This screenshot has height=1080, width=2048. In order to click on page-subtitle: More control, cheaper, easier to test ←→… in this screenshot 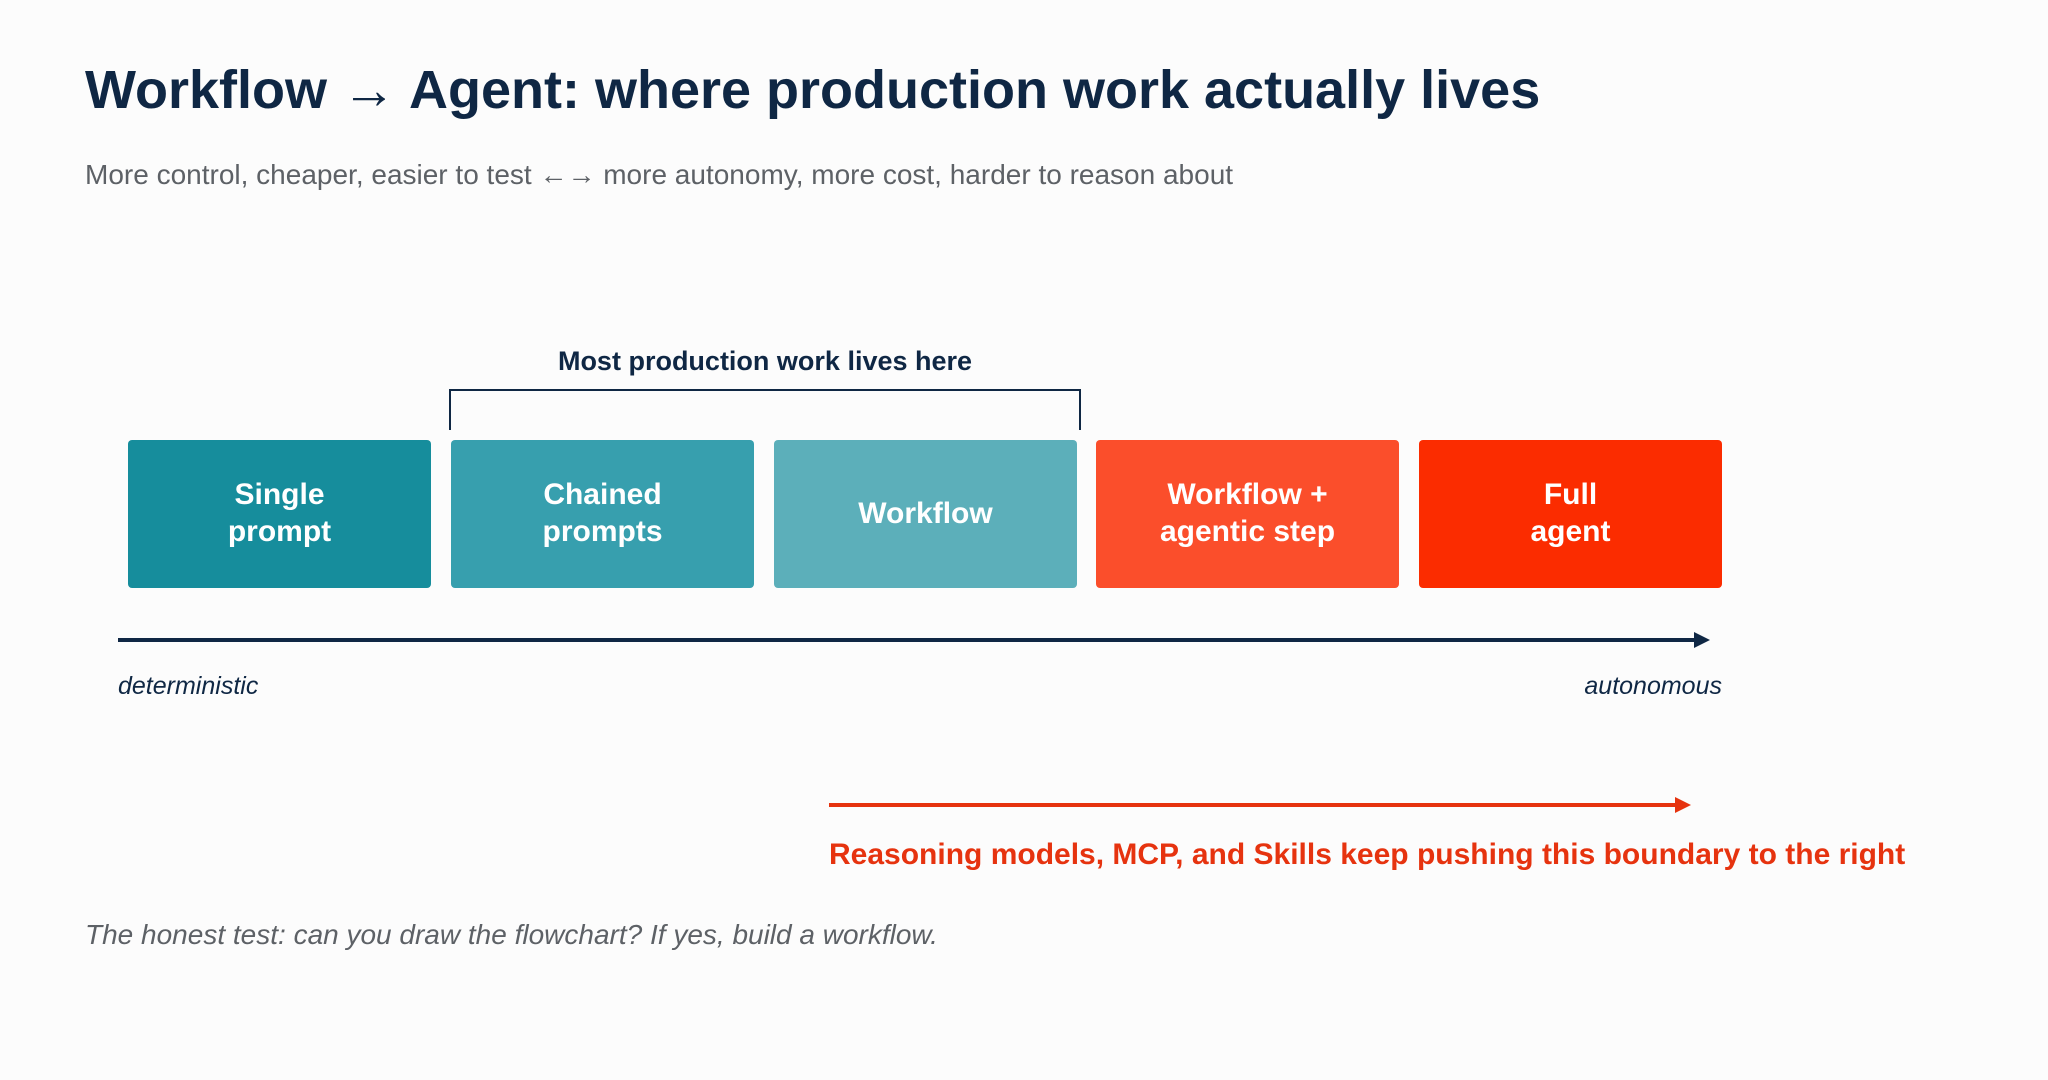, I will do `click(659, 174)`.